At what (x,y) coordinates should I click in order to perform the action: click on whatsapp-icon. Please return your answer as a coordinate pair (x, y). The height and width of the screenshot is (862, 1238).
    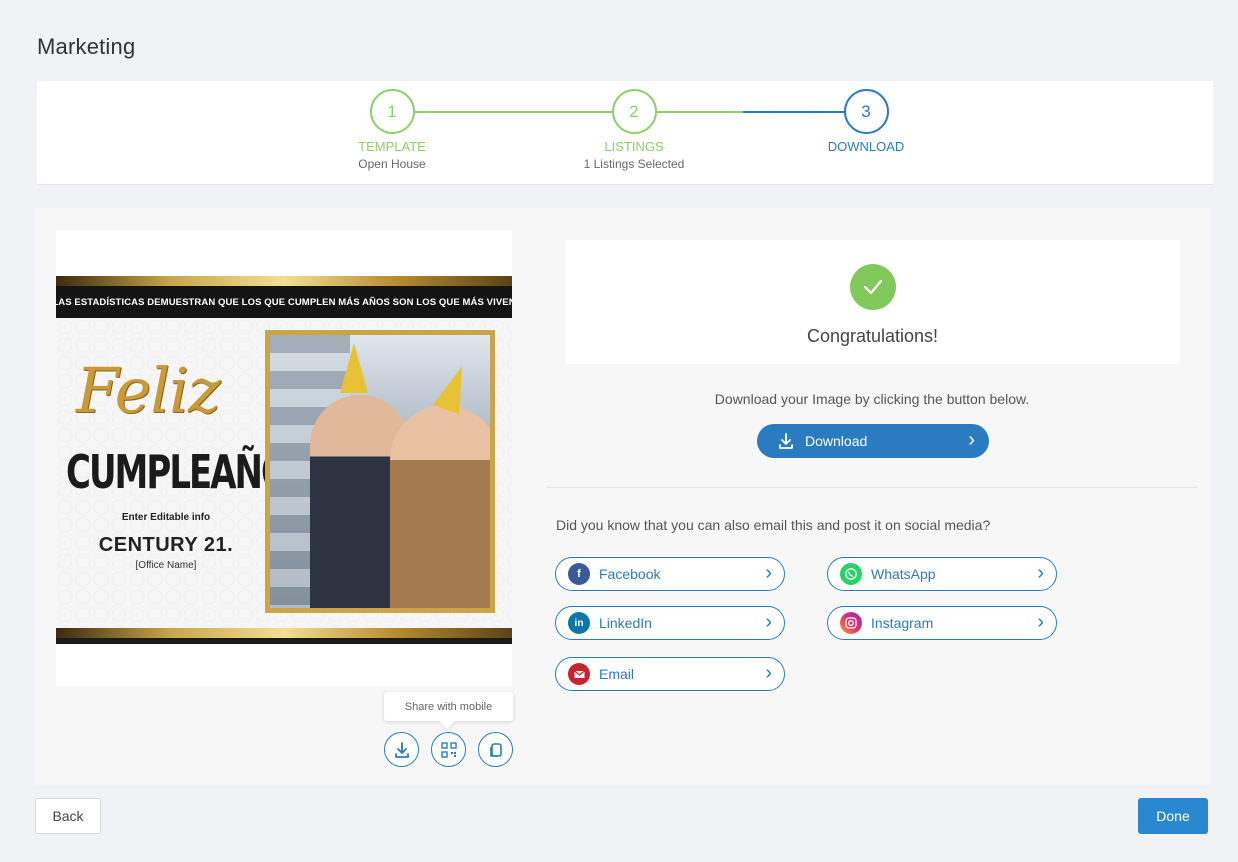
    Looking at the image, I should click on (851, 574).